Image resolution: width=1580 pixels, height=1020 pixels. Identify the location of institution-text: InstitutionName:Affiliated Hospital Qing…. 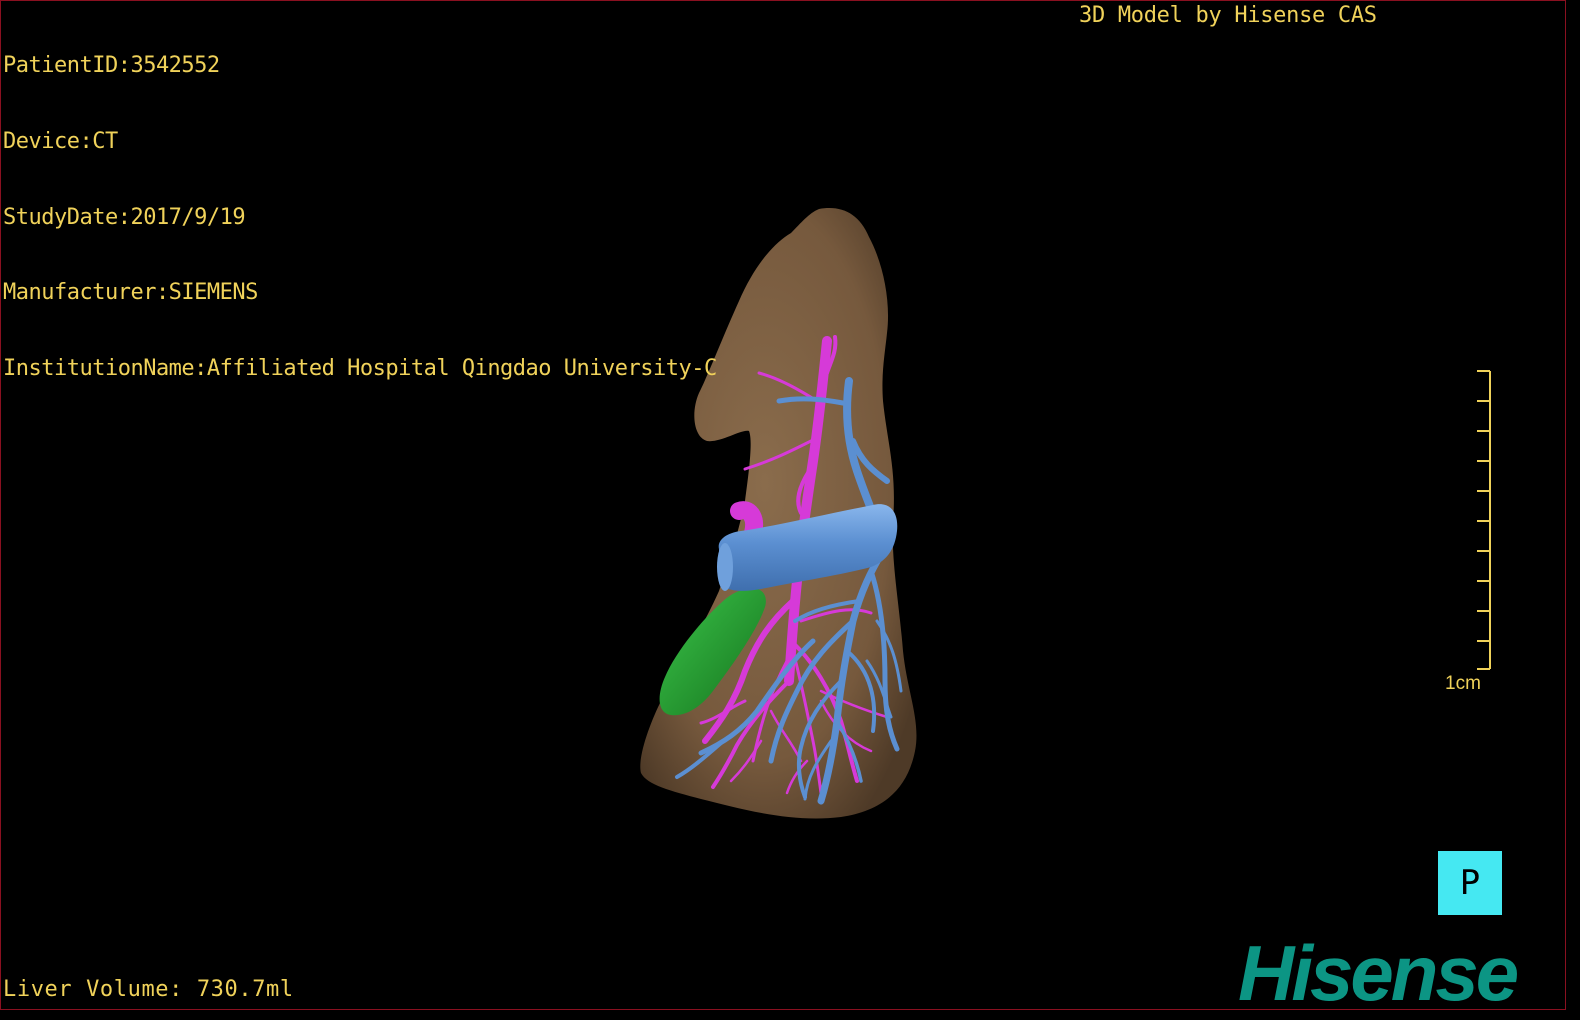
(360, 368).